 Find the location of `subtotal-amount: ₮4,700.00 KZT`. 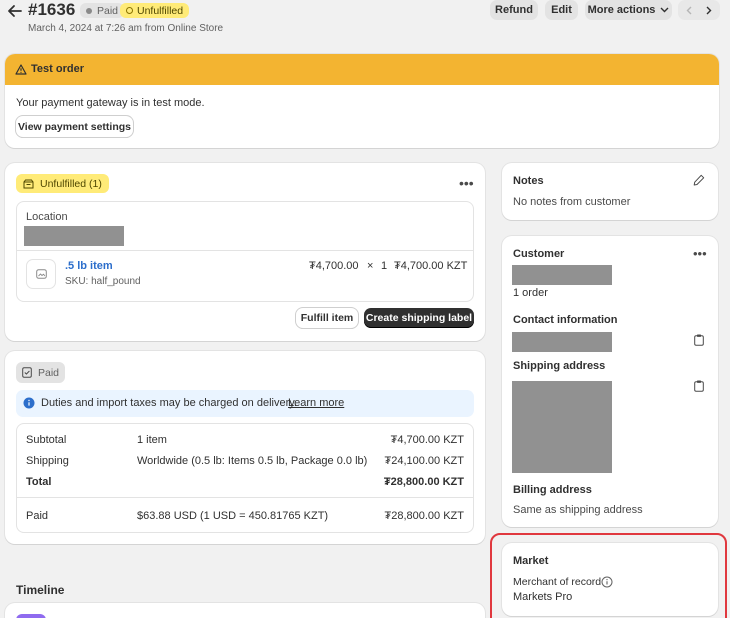

subtotal-amount: ₮4,700.00 KZT is located at coordinates (427, 440).